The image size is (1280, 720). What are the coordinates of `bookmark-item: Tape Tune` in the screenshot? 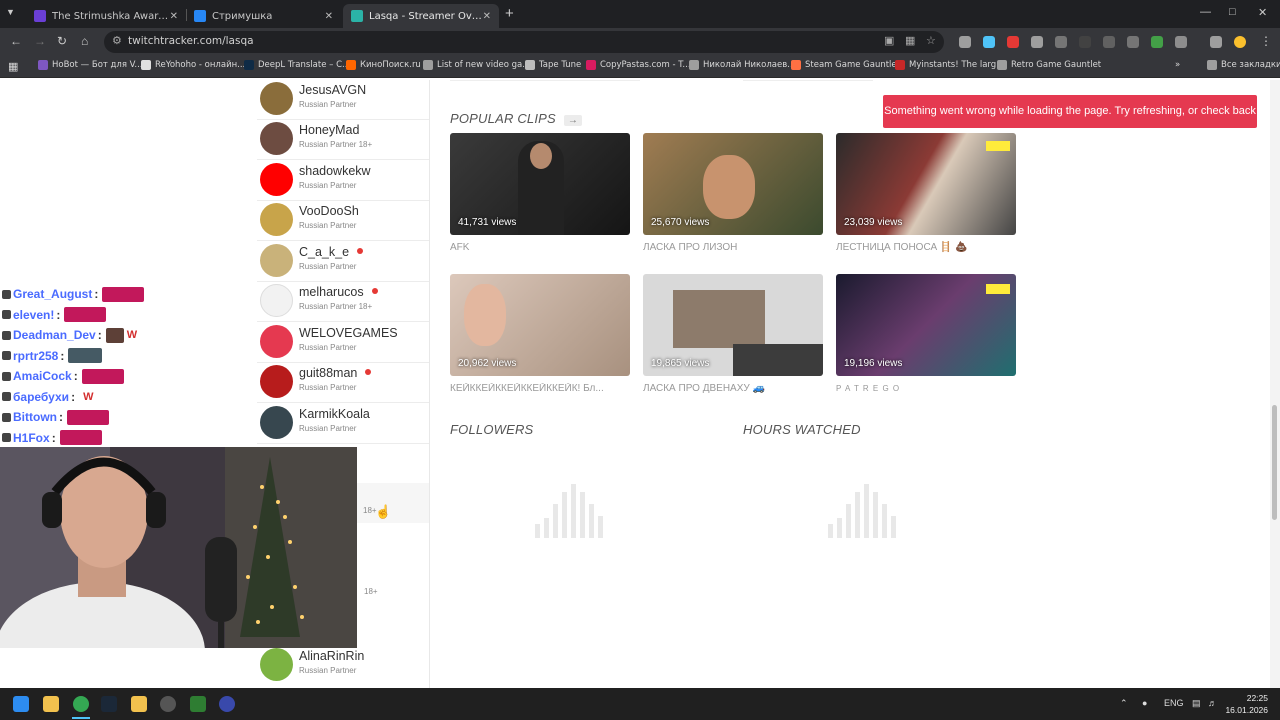 It's located at (553, 65).